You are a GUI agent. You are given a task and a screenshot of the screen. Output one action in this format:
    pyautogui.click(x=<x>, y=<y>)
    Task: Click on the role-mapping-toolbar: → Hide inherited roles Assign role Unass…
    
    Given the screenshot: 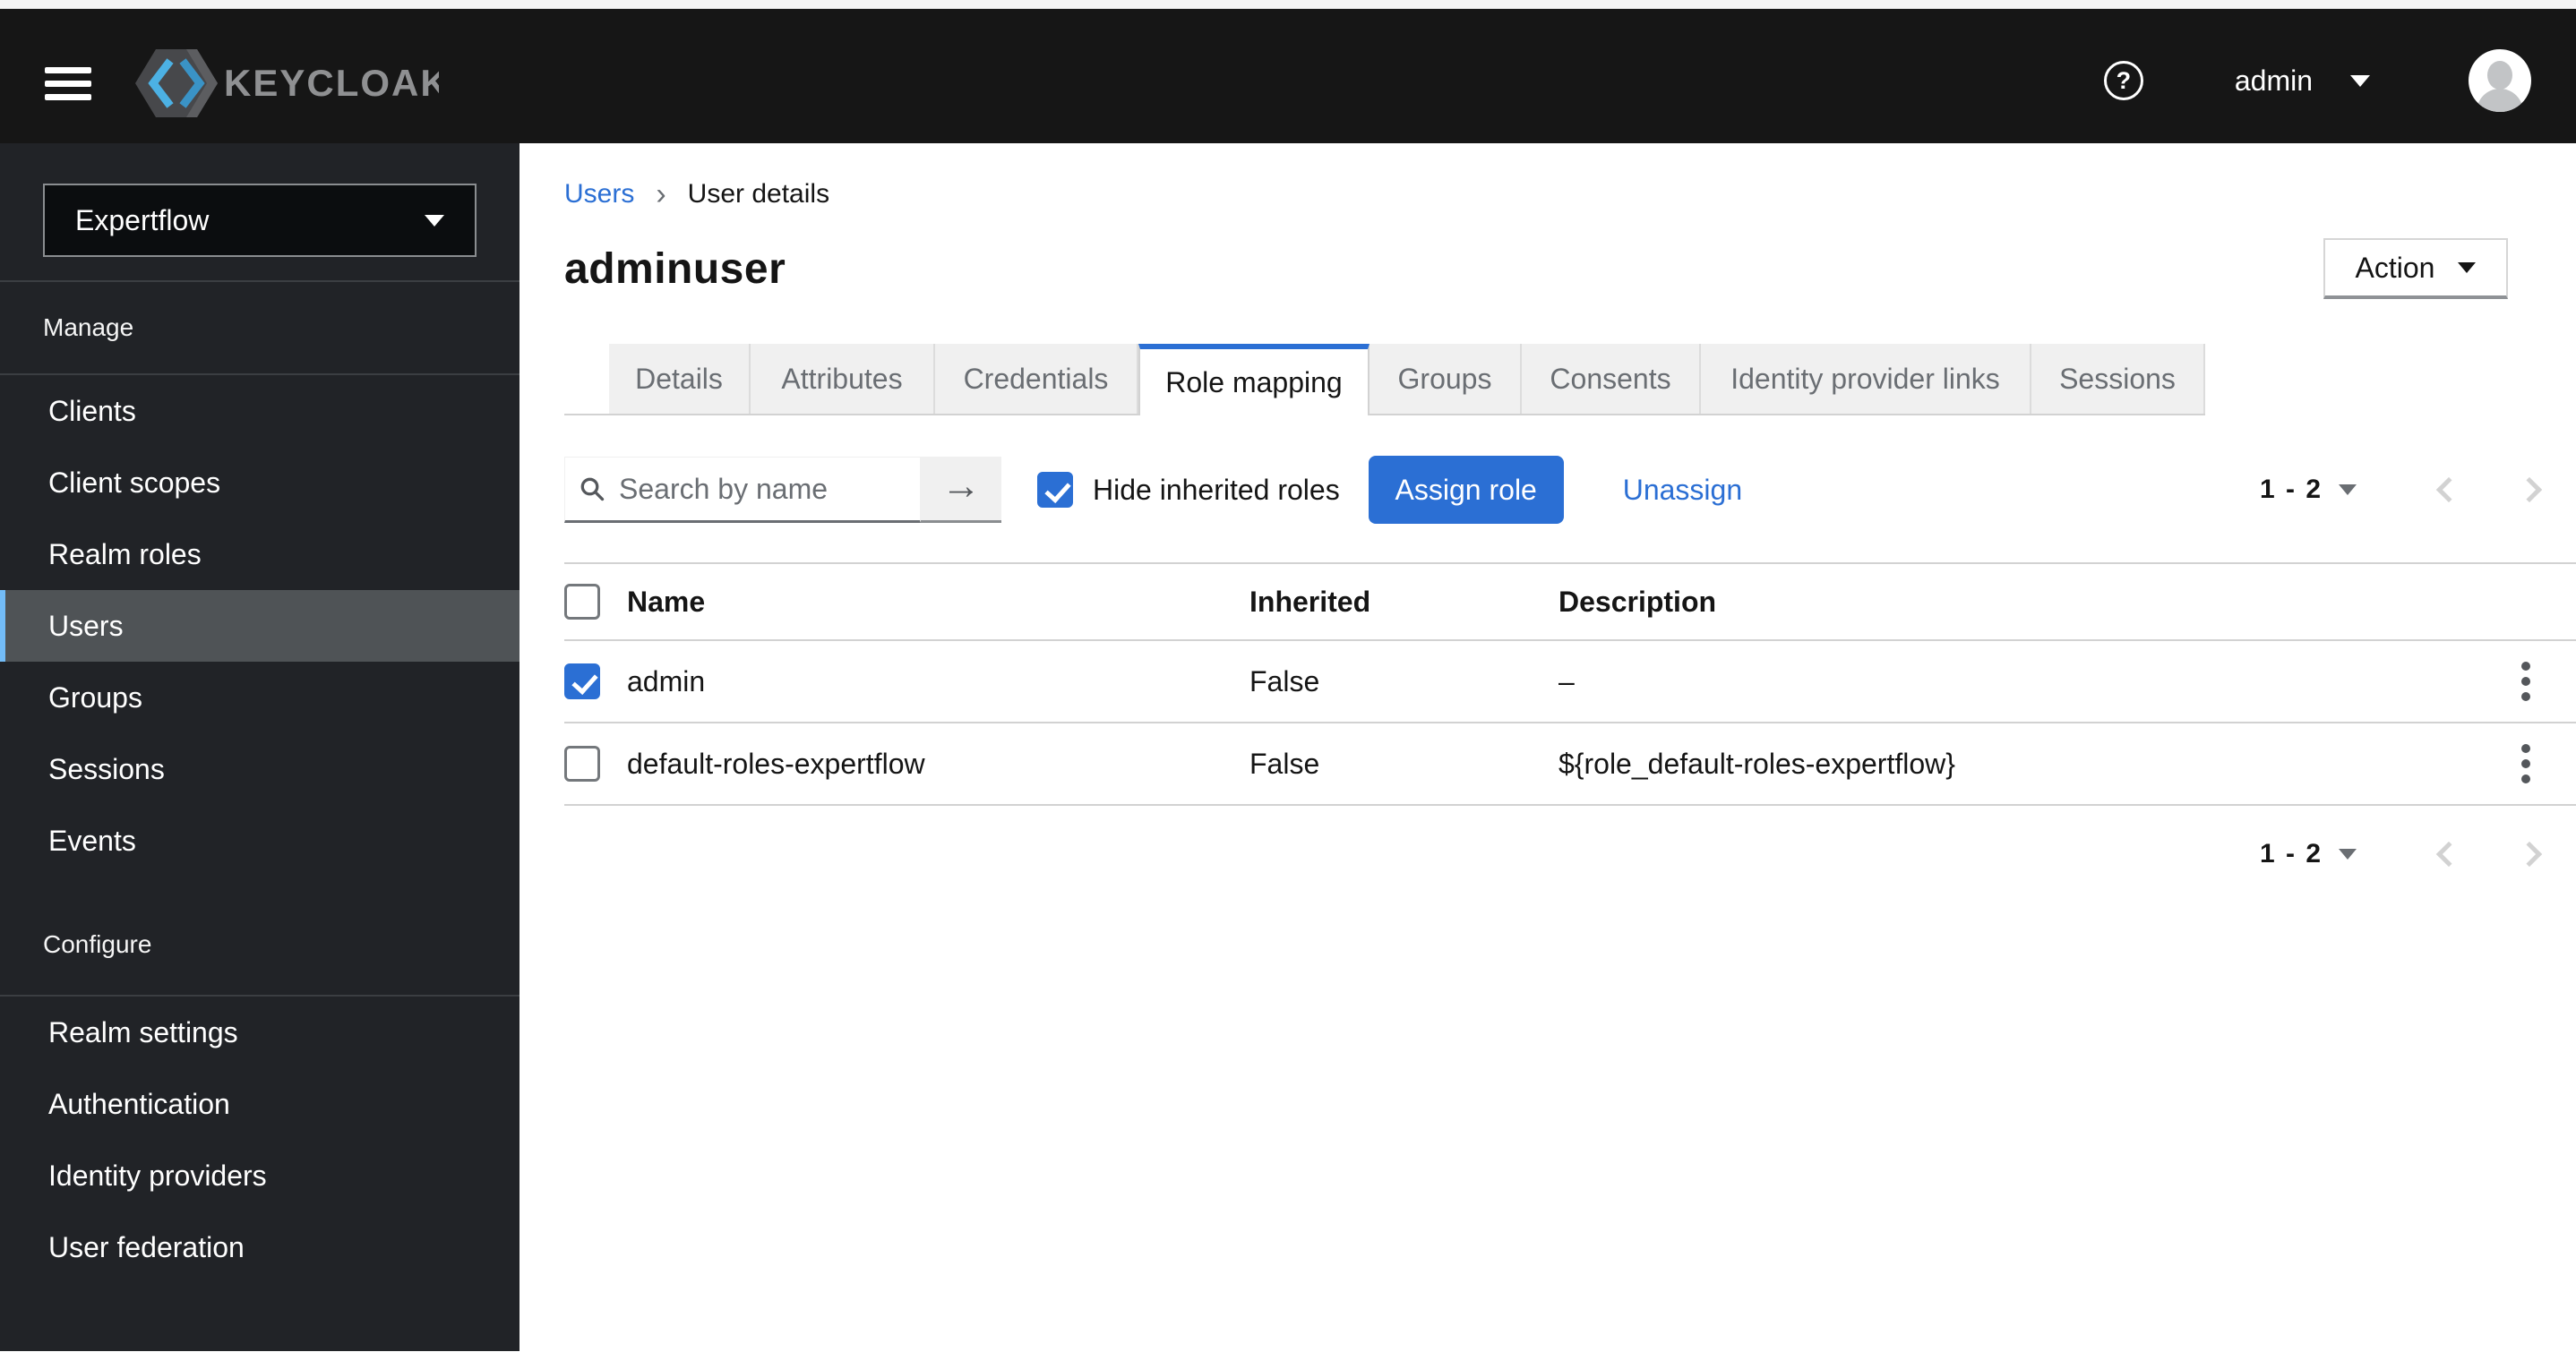 What is the action you would take?
    pyautogui.click(x=1570, y=490)
    